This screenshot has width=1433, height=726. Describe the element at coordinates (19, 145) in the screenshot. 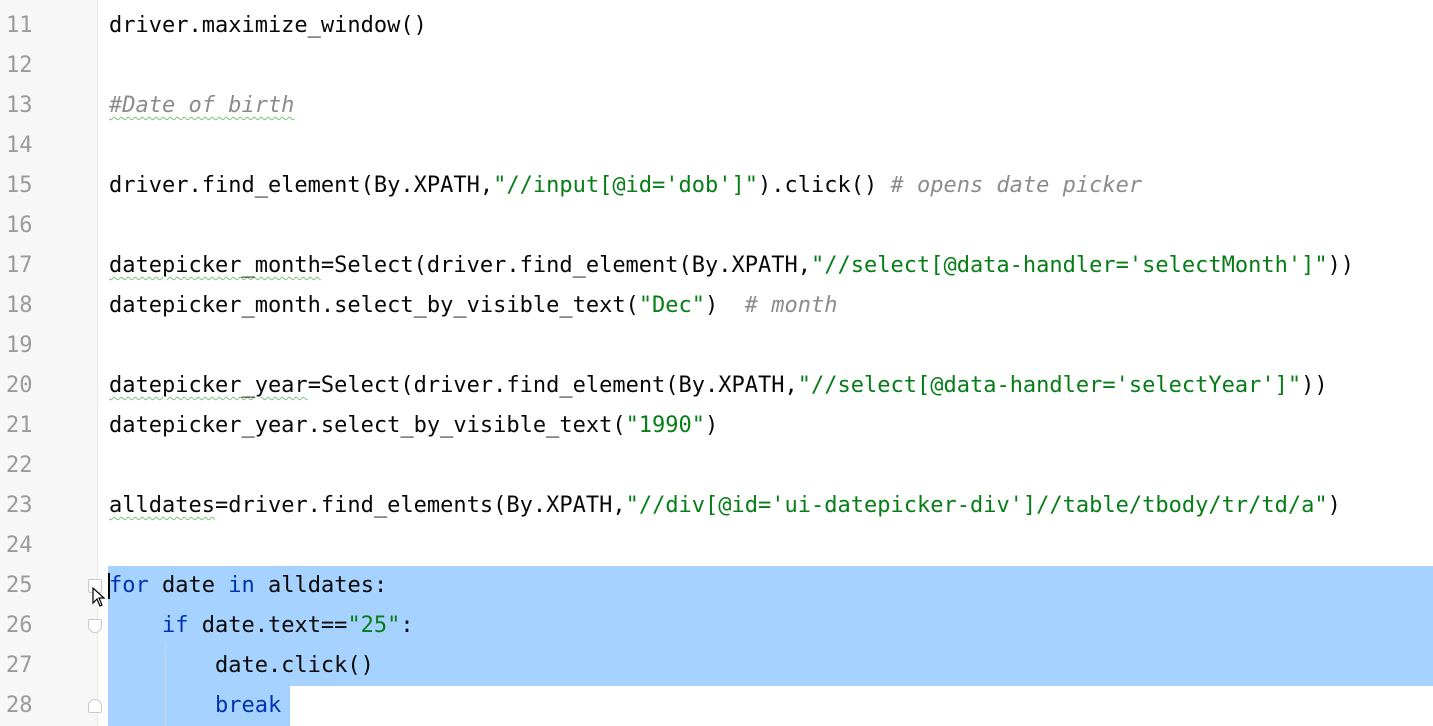

I see `line-number: 14` at that location.